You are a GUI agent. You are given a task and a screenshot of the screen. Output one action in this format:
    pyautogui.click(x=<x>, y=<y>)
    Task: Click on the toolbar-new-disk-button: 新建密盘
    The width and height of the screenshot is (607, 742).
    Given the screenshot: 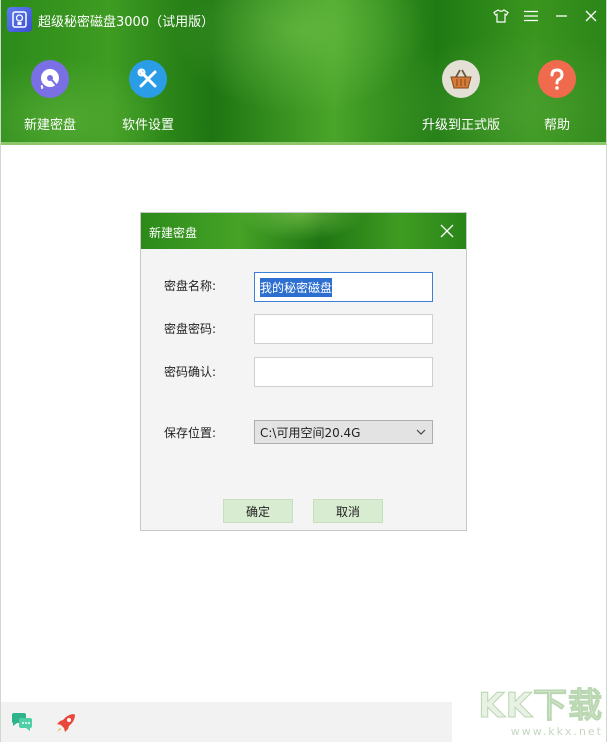 What is the action you would take?
    pyautogui.click(x=50, y=96)
    